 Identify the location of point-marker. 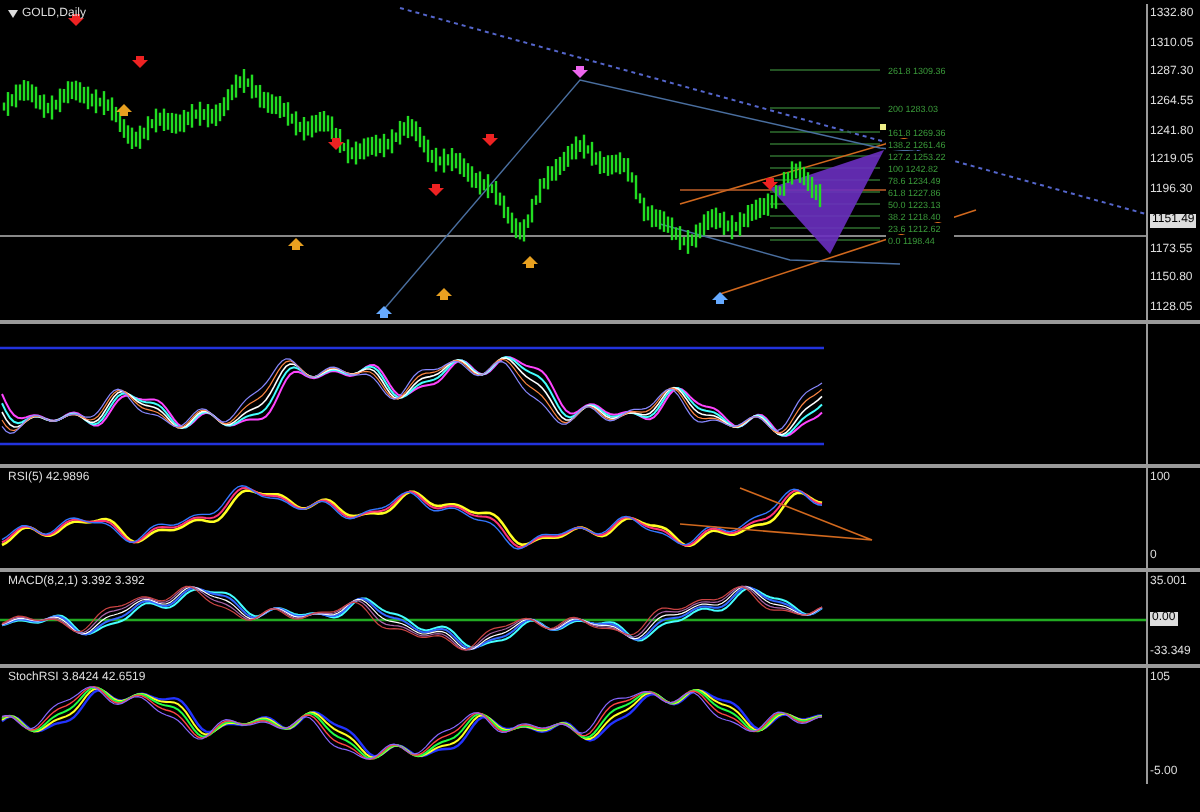
(883, 127).